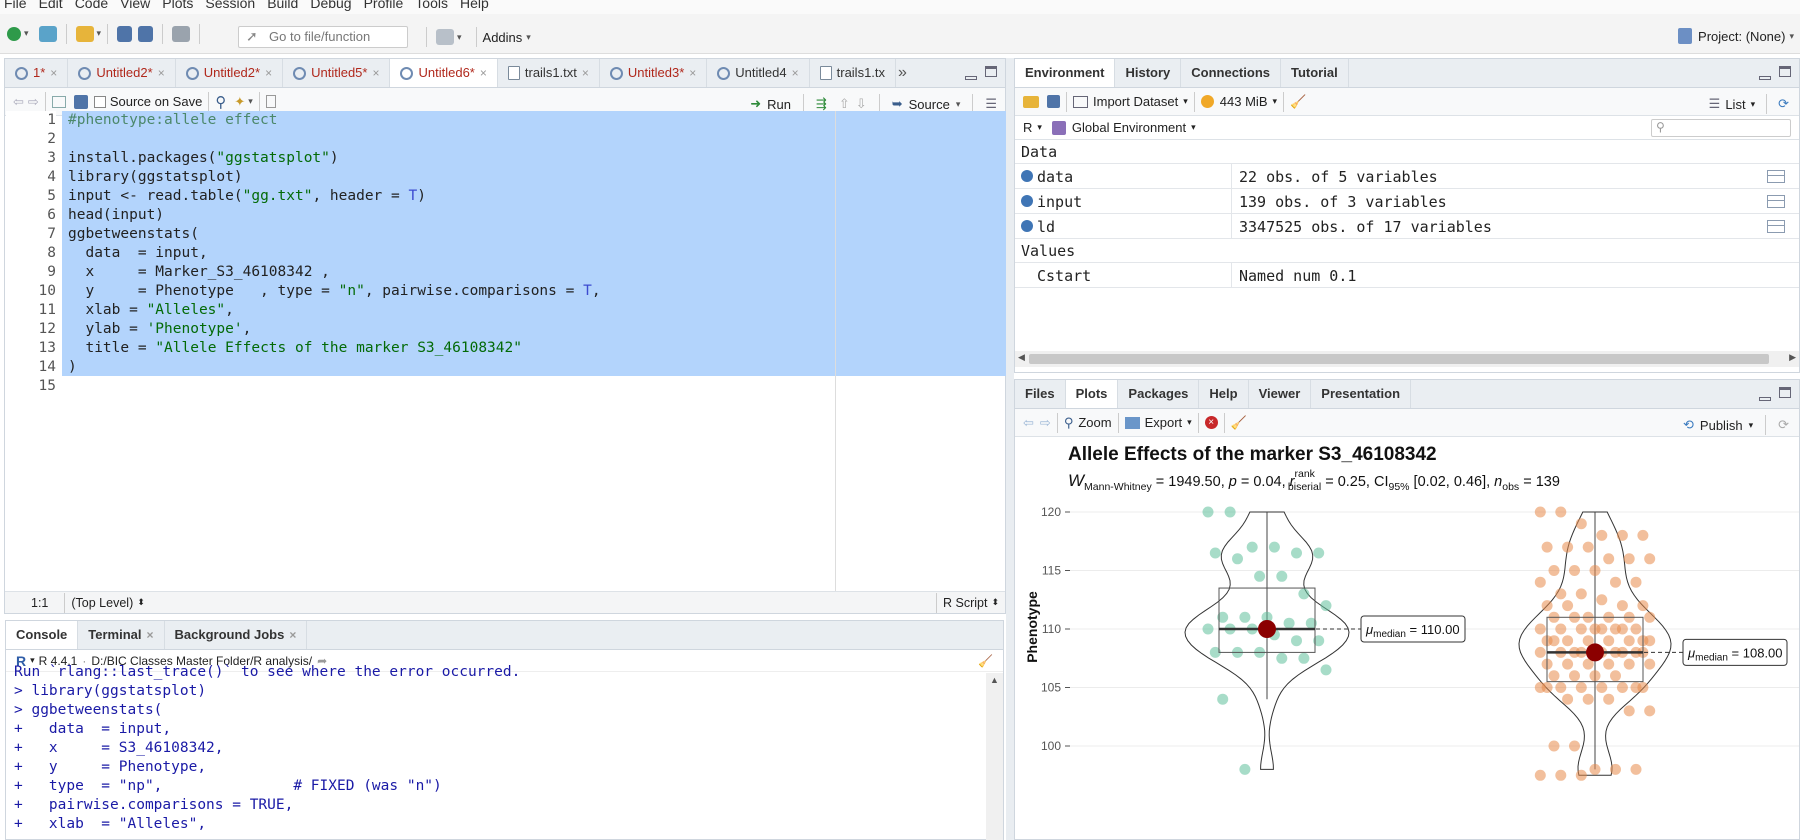 This screenshot has width=1800, height=840. I want to click on pane-splitter, so click(1010, 449).